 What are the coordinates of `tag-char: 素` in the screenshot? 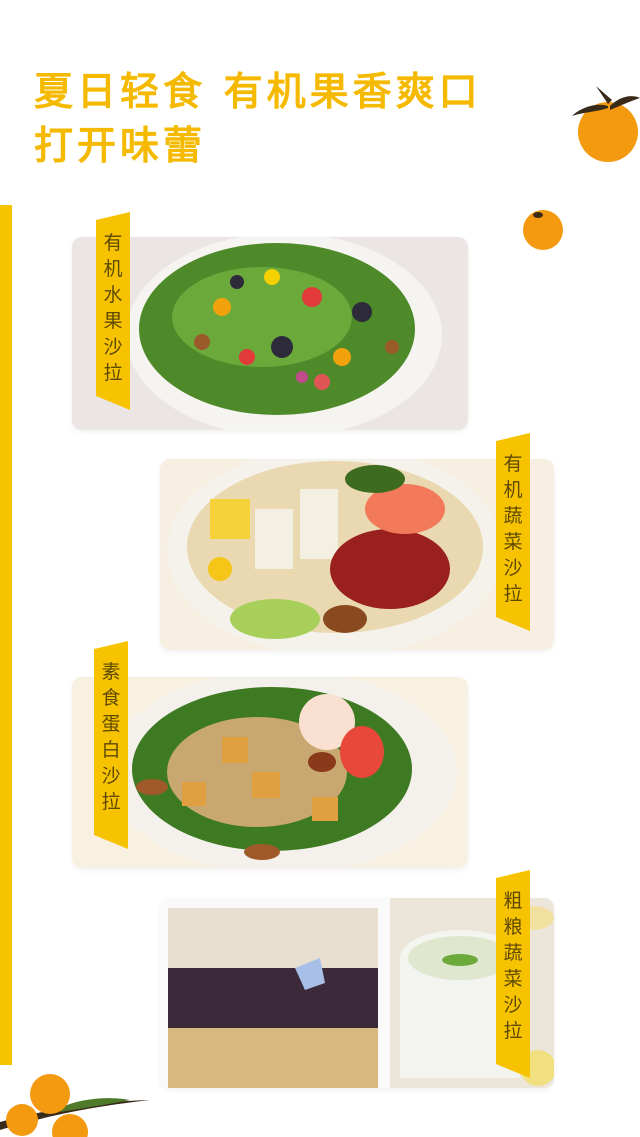 It's located at (111, 672).